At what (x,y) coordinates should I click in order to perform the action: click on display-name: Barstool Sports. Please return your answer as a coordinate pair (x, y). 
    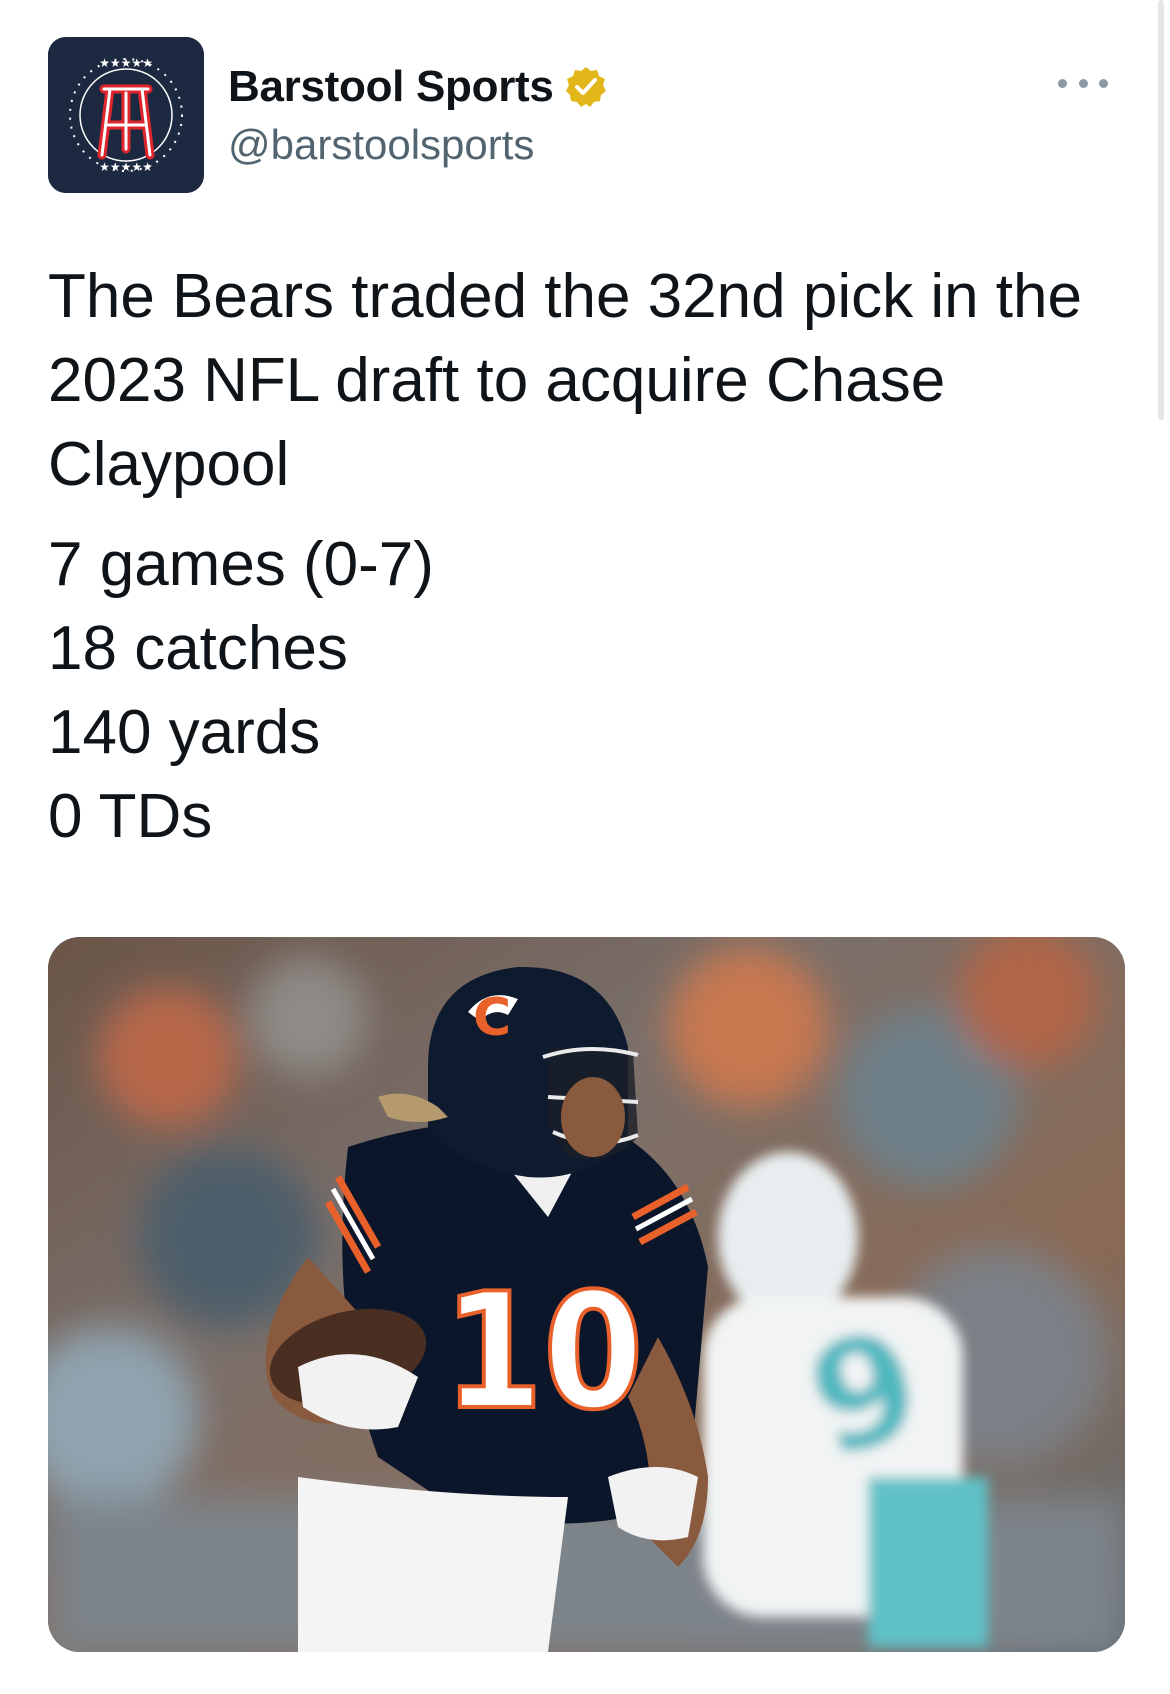
    Looking at the image, I should click on (391, 87).